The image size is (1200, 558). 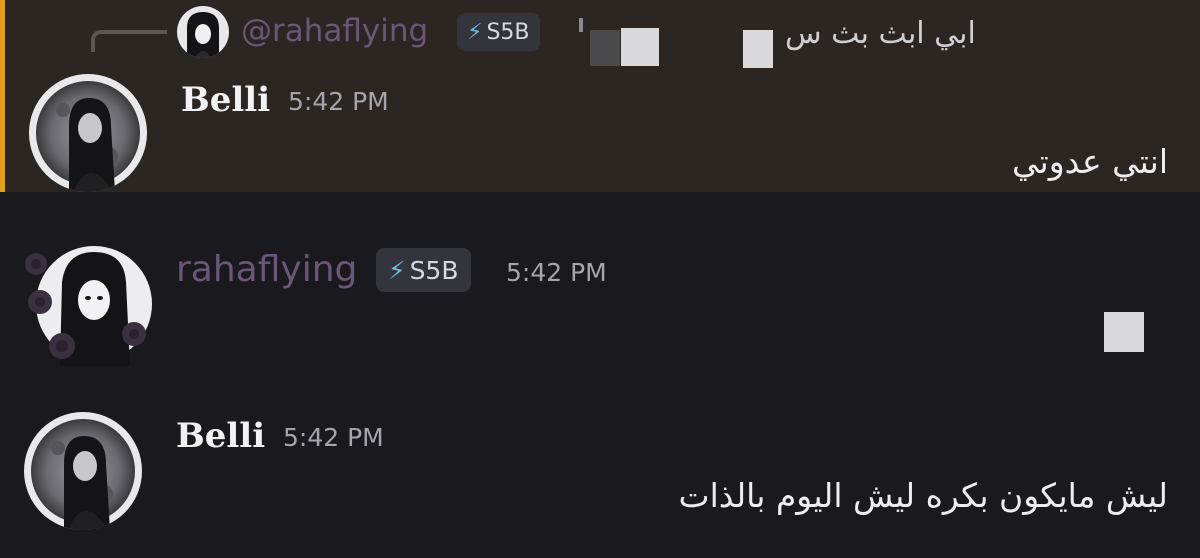 I want to click on anime-roses-avatar, so click(x=87, y=304).